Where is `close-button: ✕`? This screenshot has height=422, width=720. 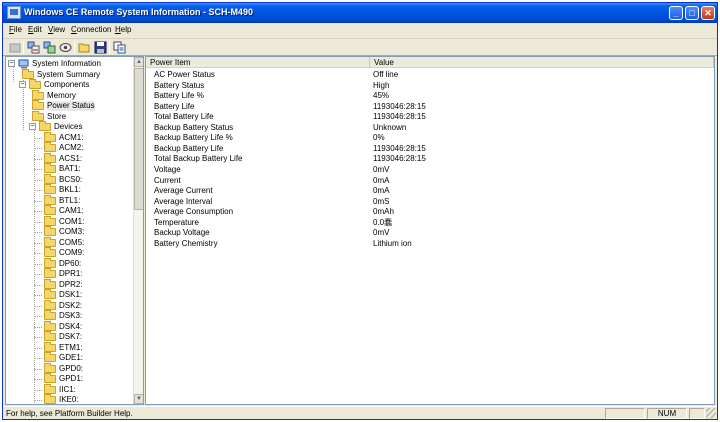 close-button: ✕ is located at coordinates (708, 13).